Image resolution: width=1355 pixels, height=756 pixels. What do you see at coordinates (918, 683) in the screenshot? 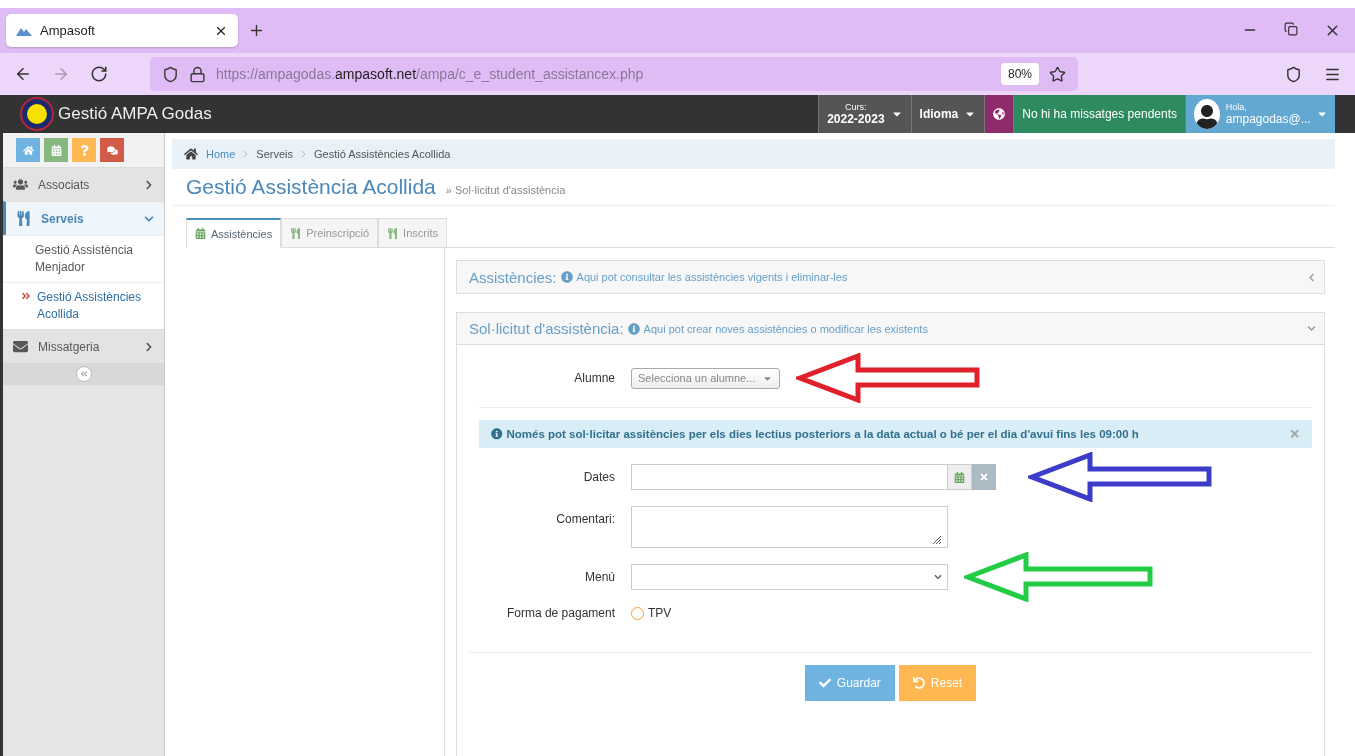
I see `undo-icon` at bounding box center [918, 683].